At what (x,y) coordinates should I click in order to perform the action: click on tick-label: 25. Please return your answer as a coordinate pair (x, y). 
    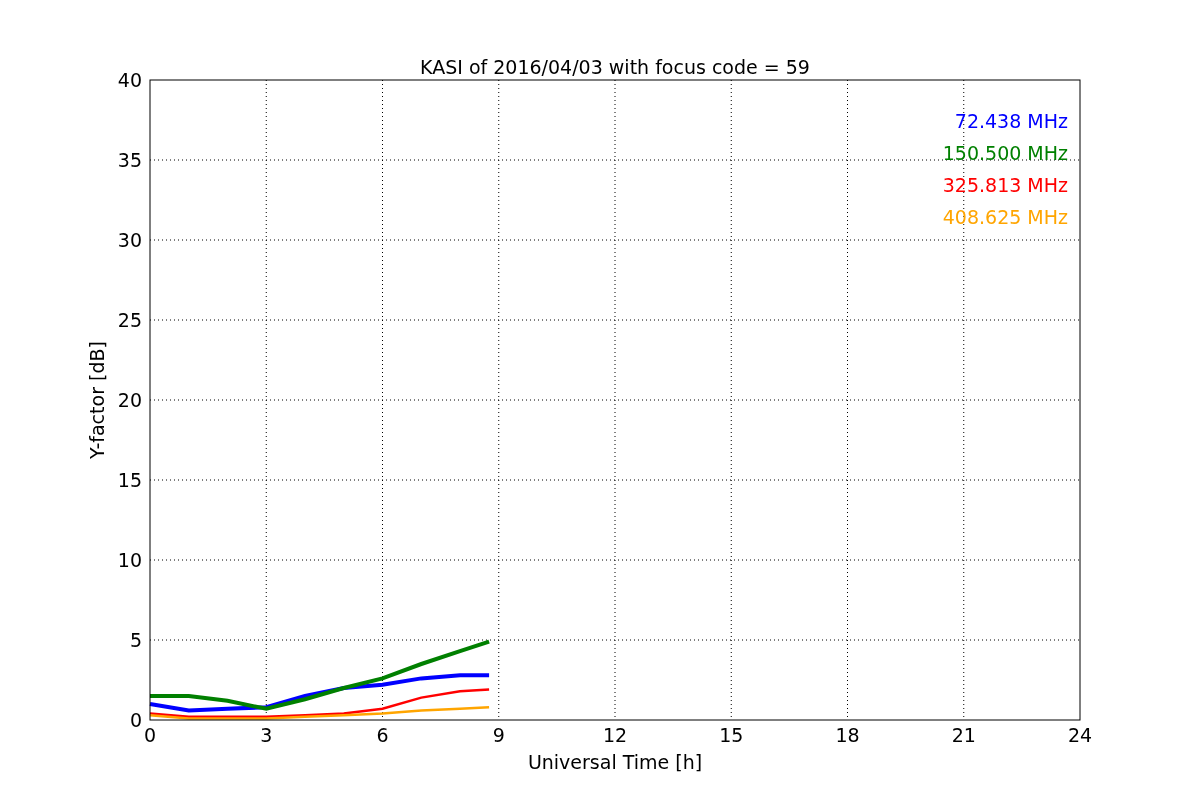
    Looking at the image, I should click on (129, 320).